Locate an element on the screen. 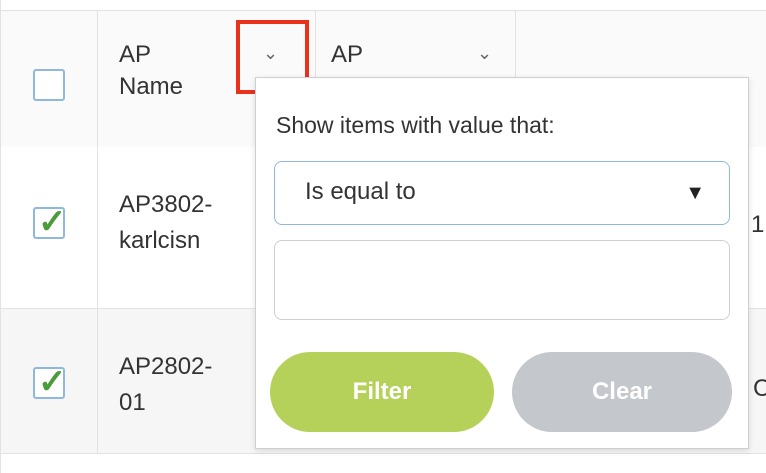 The width and height of the screenshot is (766, 473). filter-value-input is located at coordinates (502, 280).